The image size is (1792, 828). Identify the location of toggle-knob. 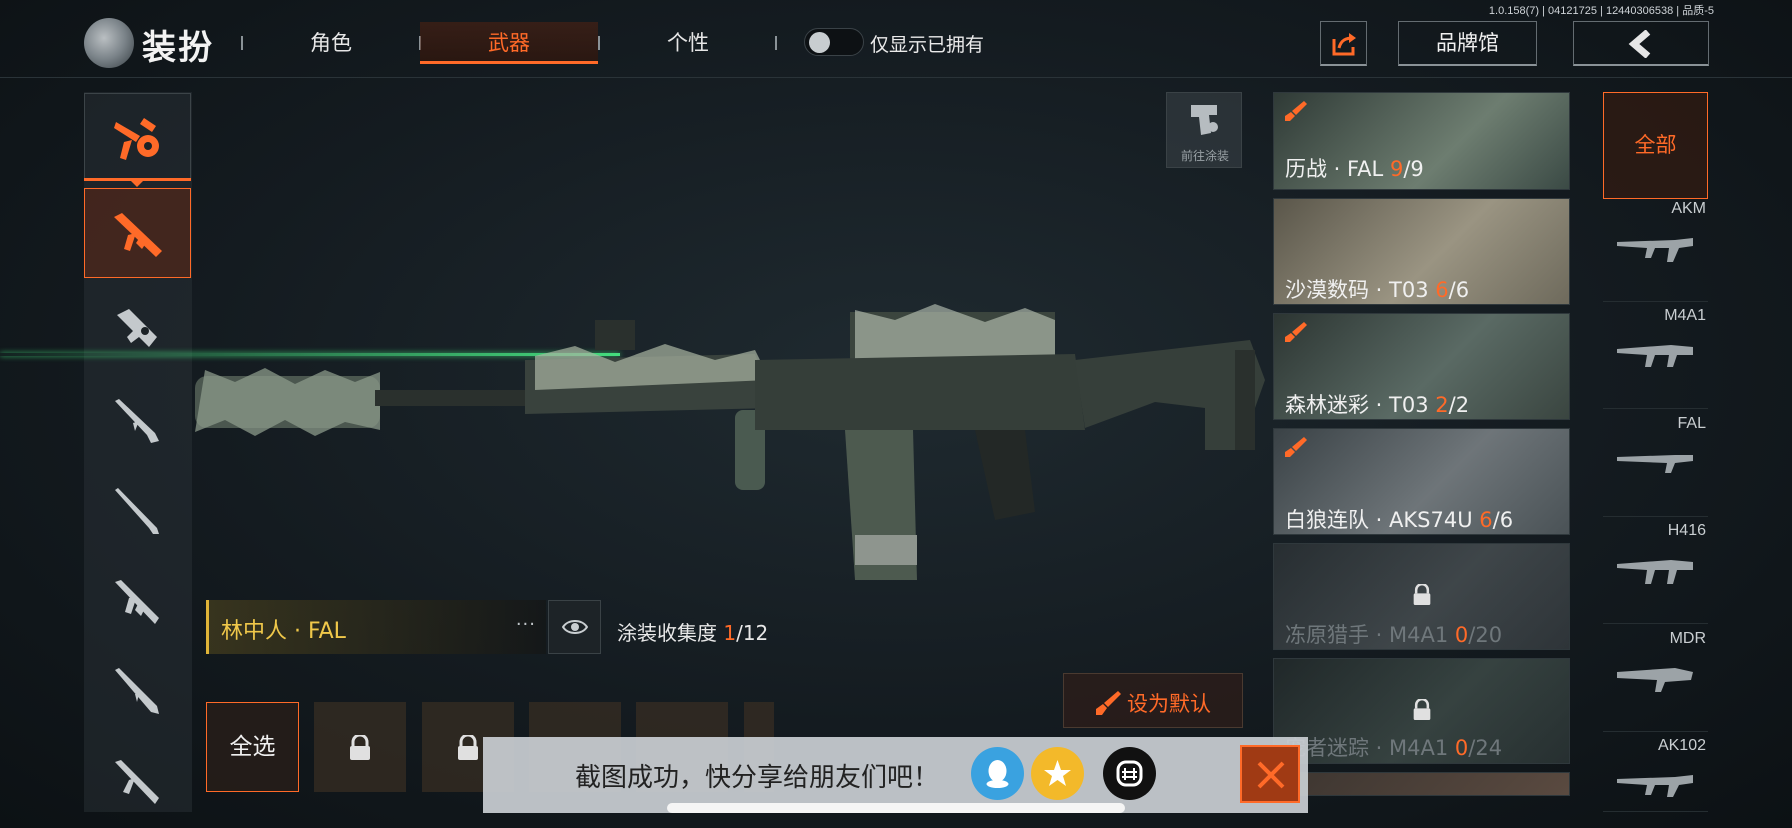
(819, 42).